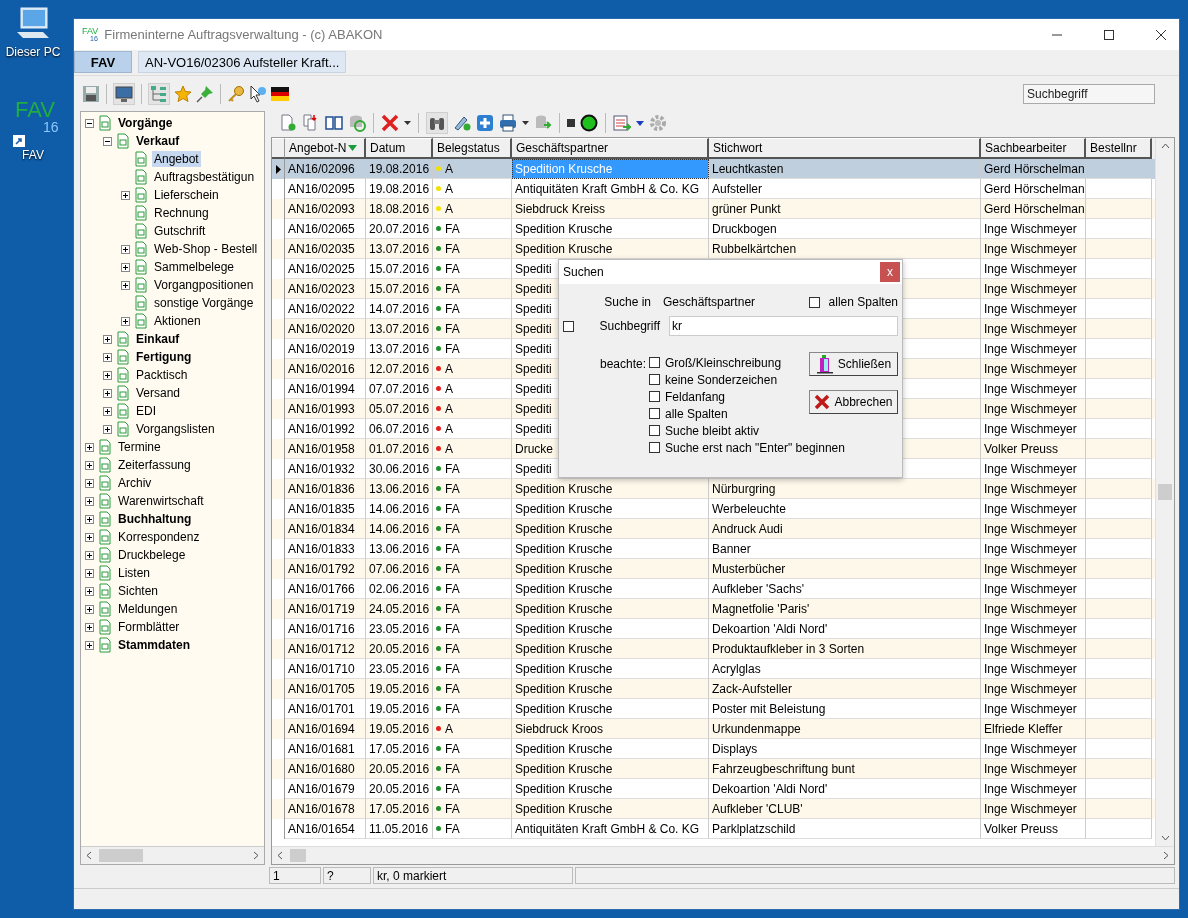 The image size is (1188, 918). What do you see at coordinates (124, 94) in the screenshot?
I see `monitor-button` at bounding box center [124, 94].